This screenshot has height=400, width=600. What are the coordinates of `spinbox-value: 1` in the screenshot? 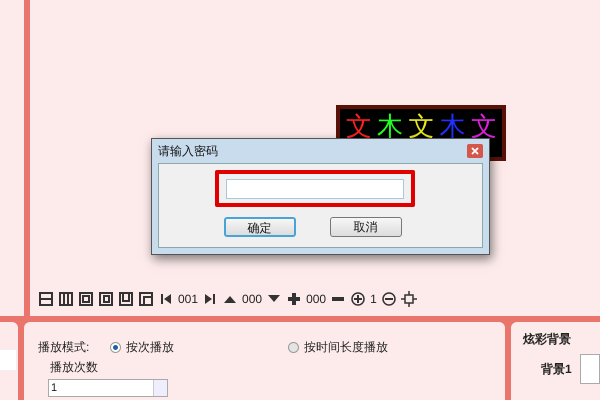 It's located at (54, 388).